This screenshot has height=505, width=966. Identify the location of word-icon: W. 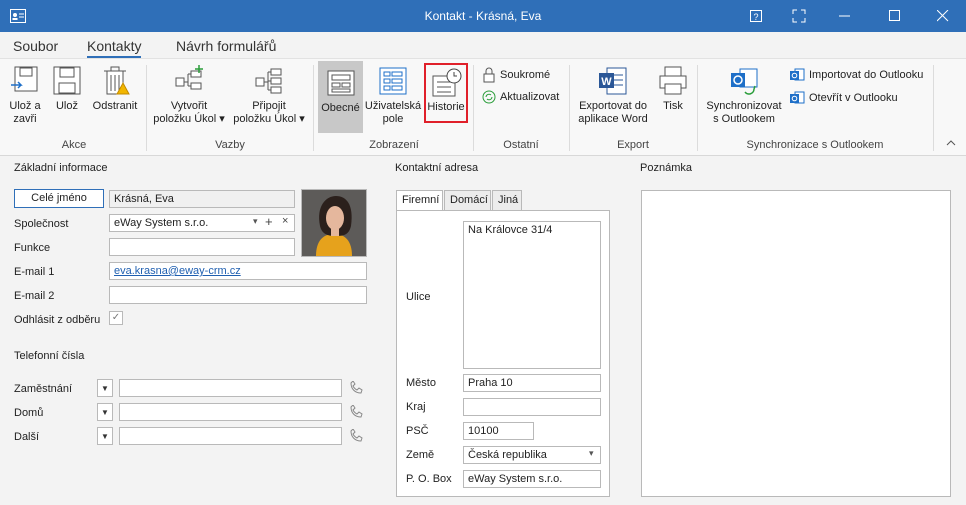
(613, 81).